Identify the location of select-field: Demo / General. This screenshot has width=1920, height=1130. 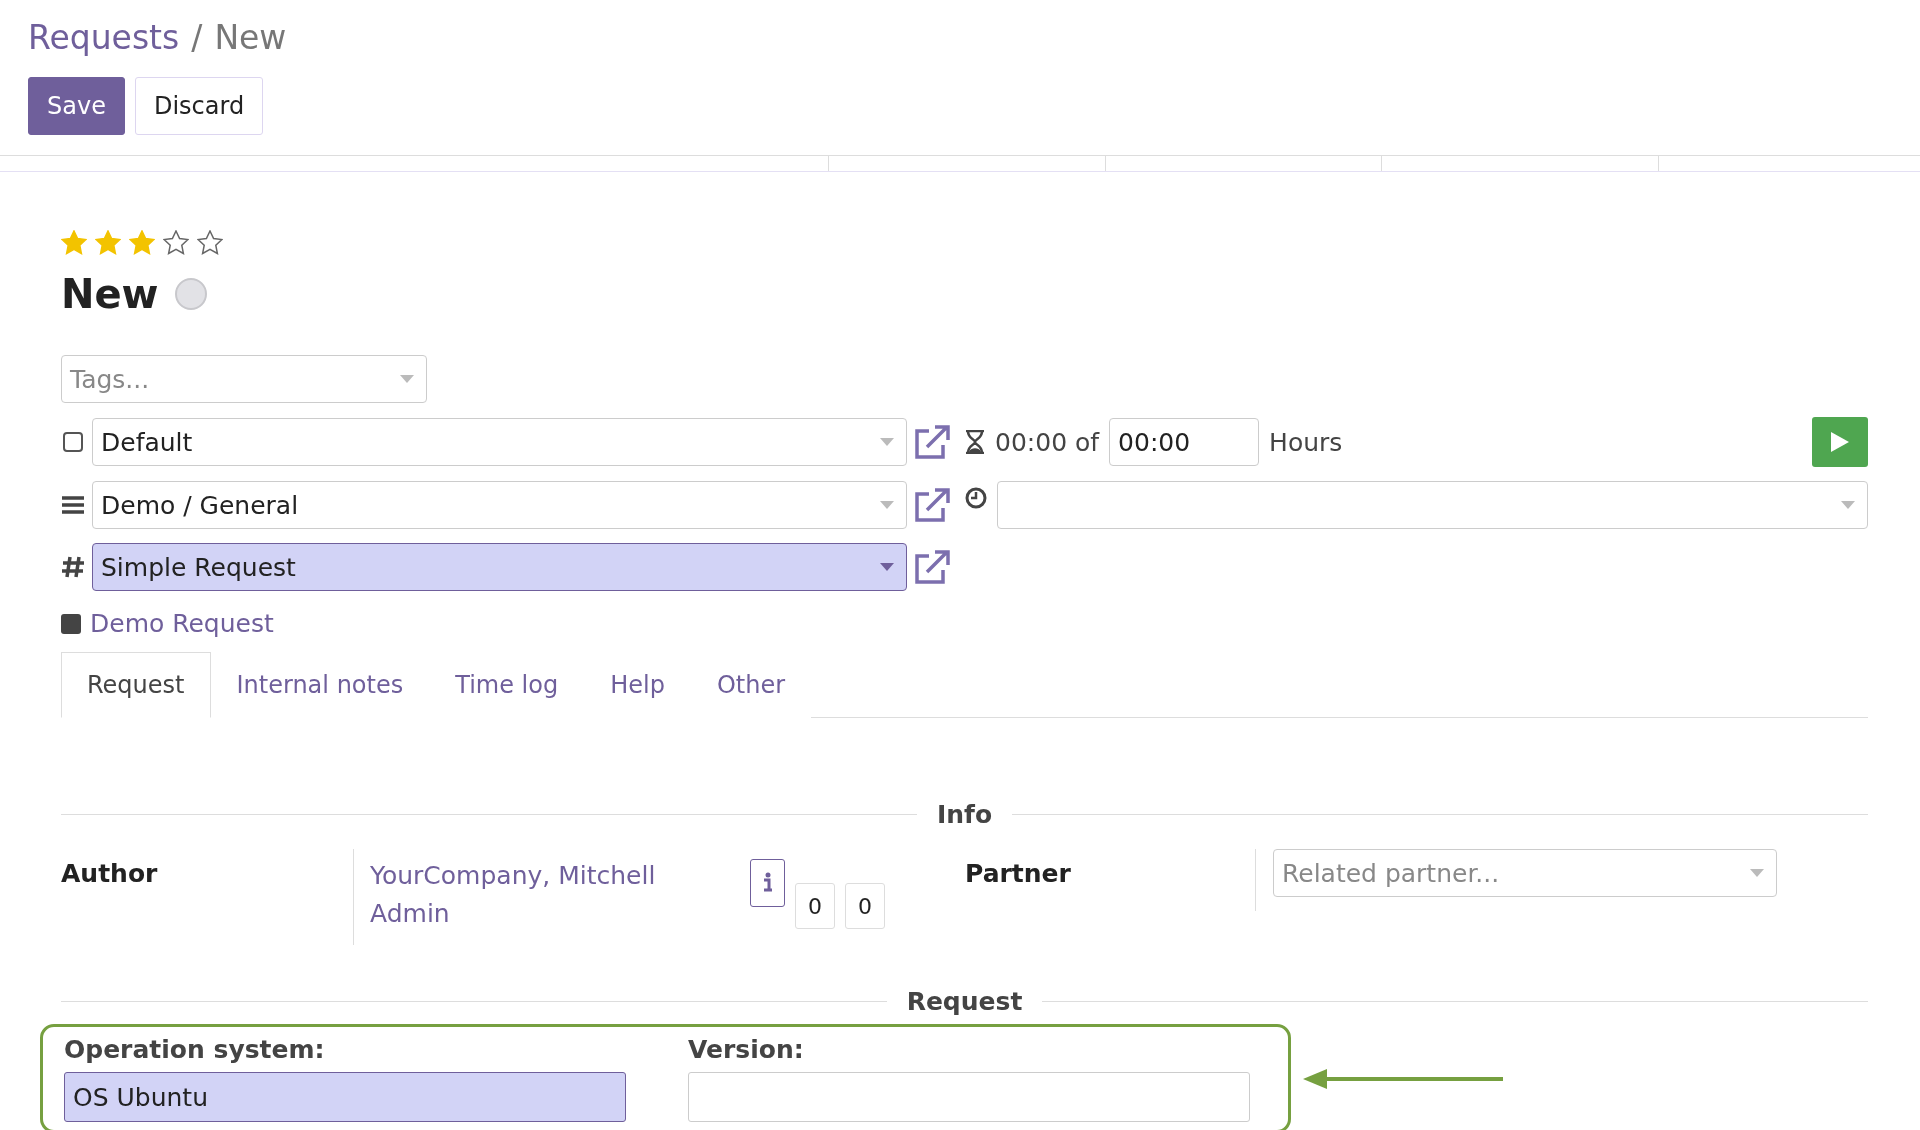
(499, 505).